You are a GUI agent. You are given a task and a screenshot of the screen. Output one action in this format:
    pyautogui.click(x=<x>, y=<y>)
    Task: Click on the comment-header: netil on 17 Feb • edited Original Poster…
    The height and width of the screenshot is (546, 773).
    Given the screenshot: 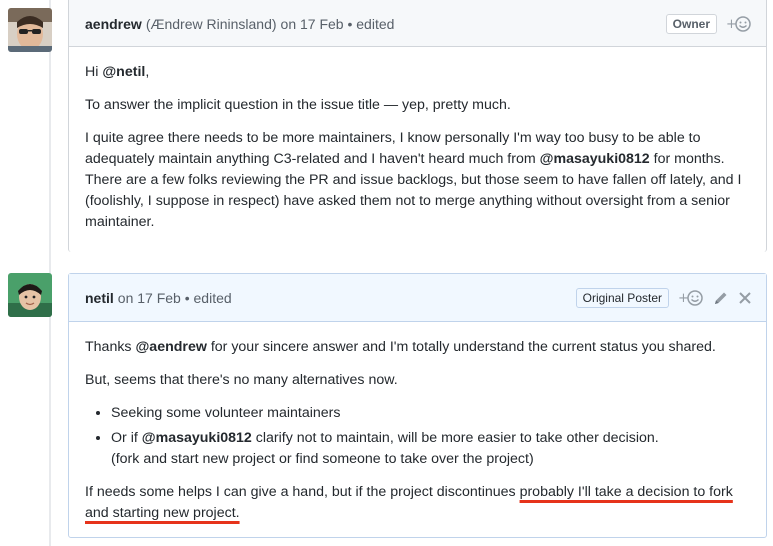 What is the action you would take?
    pyautogui.click(x=417, y=298)
    